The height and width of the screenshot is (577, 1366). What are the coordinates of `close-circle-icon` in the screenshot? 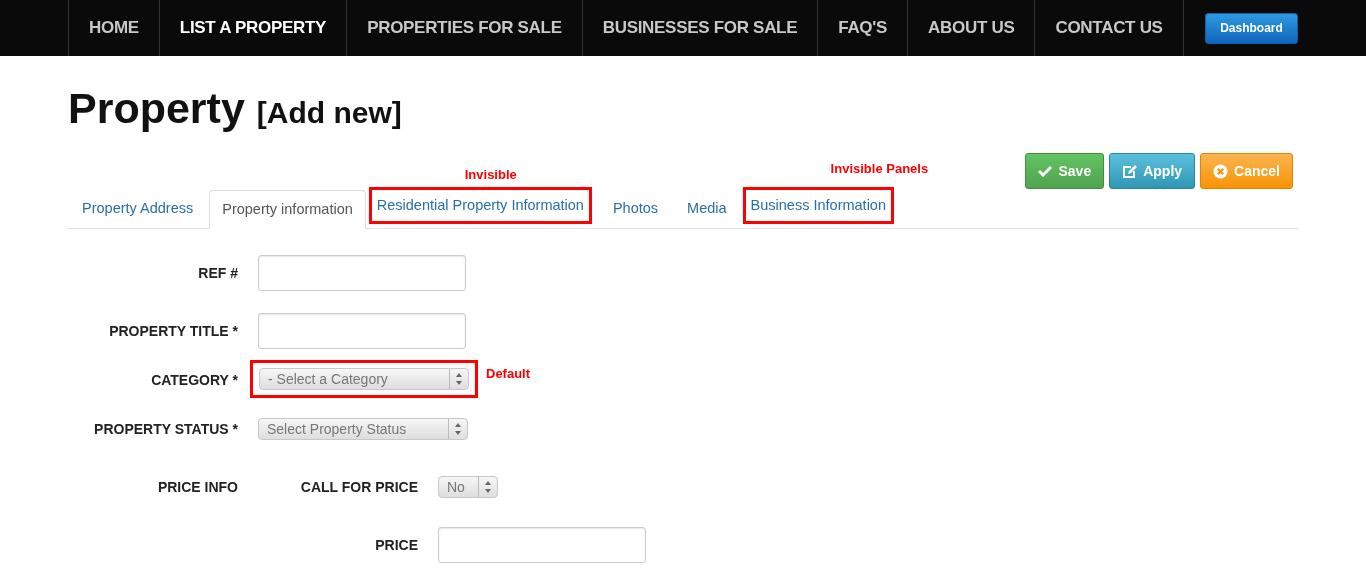 It's located at (1221, 171).